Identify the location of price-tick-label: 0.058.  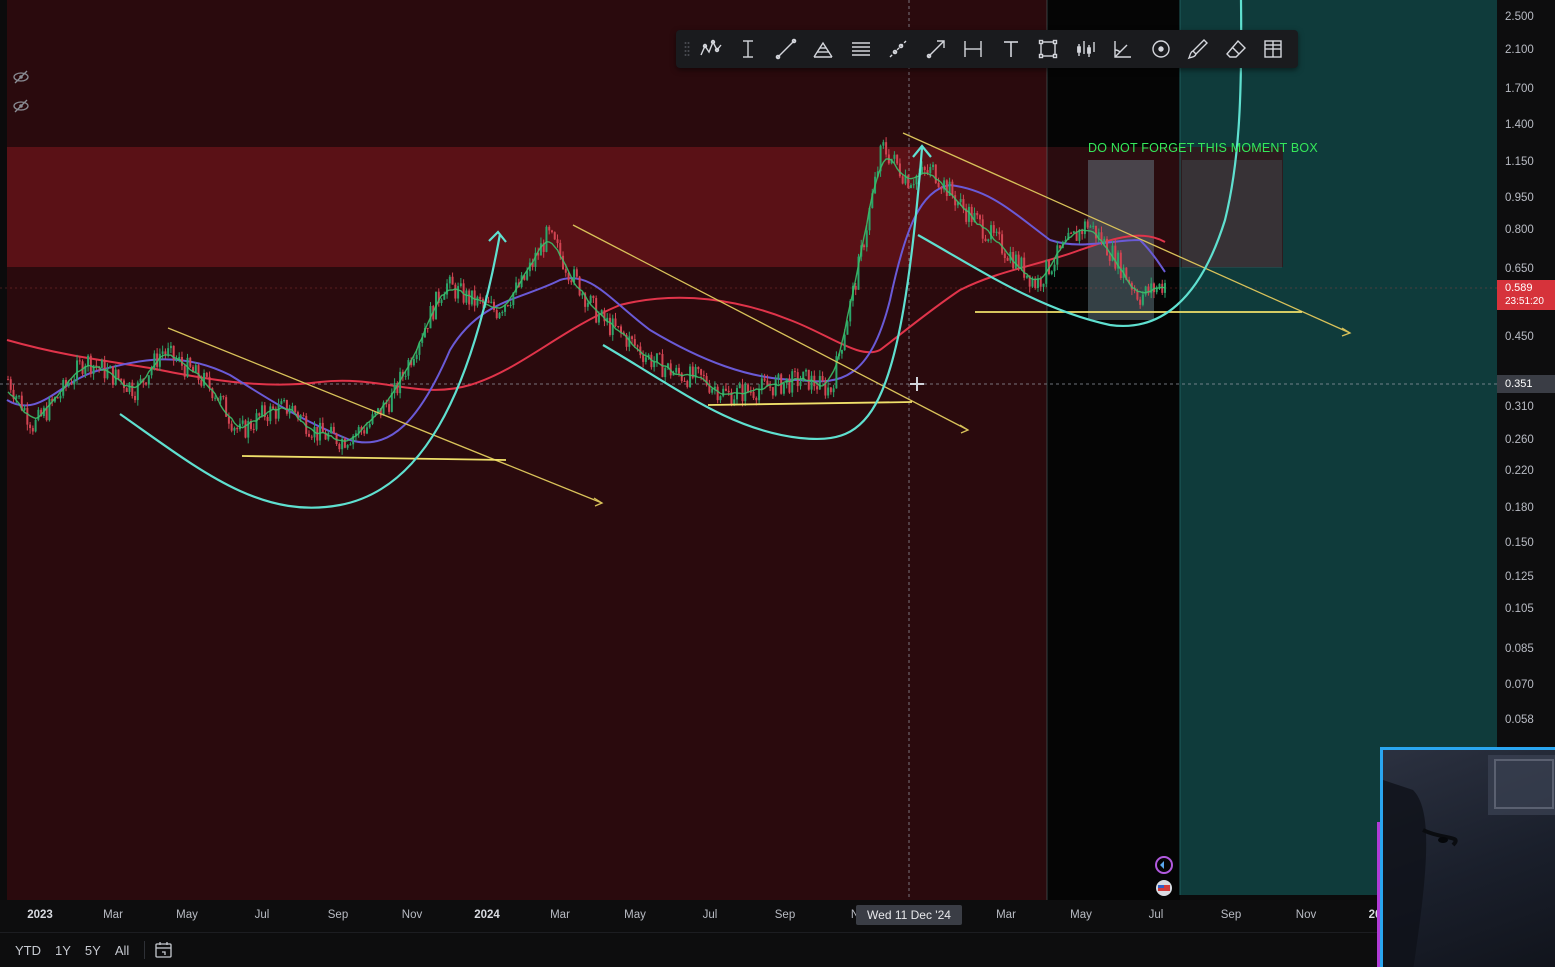
(1519, 720).